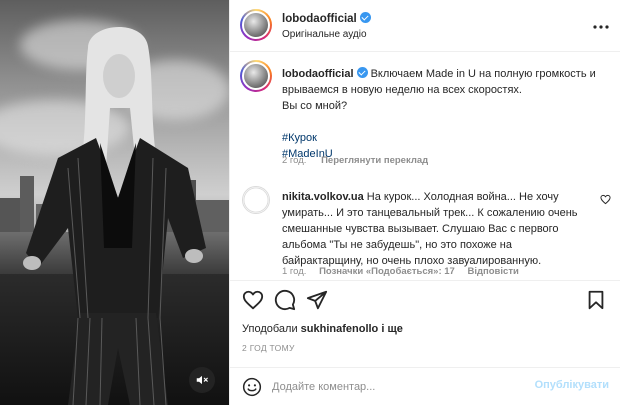 The image size is (620, 405). What do you see at coordinates (425, 26) in the screenshot?
I see `post-header: lobodaofficial Оригінальне аудіо` at bounding box center [425, 26].